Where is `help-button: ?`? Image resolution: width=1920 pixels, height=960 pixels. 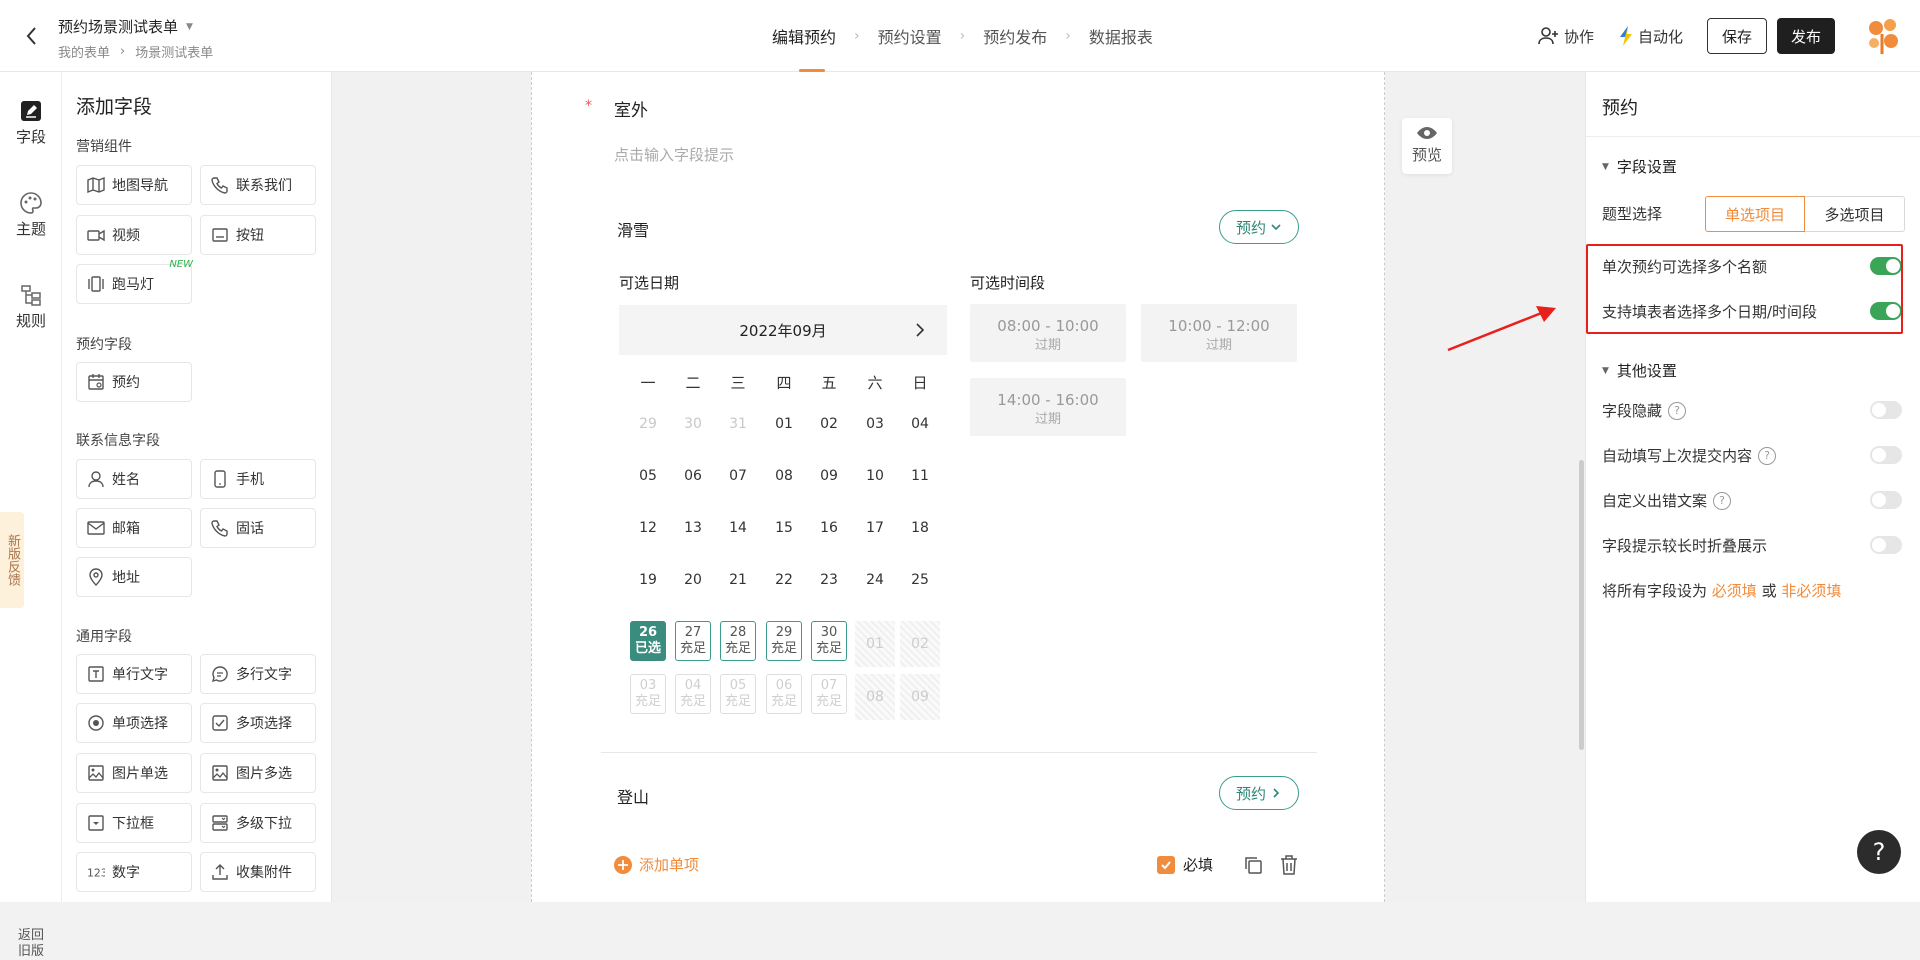 help-button: ? is located at coordinates (1879, 852).